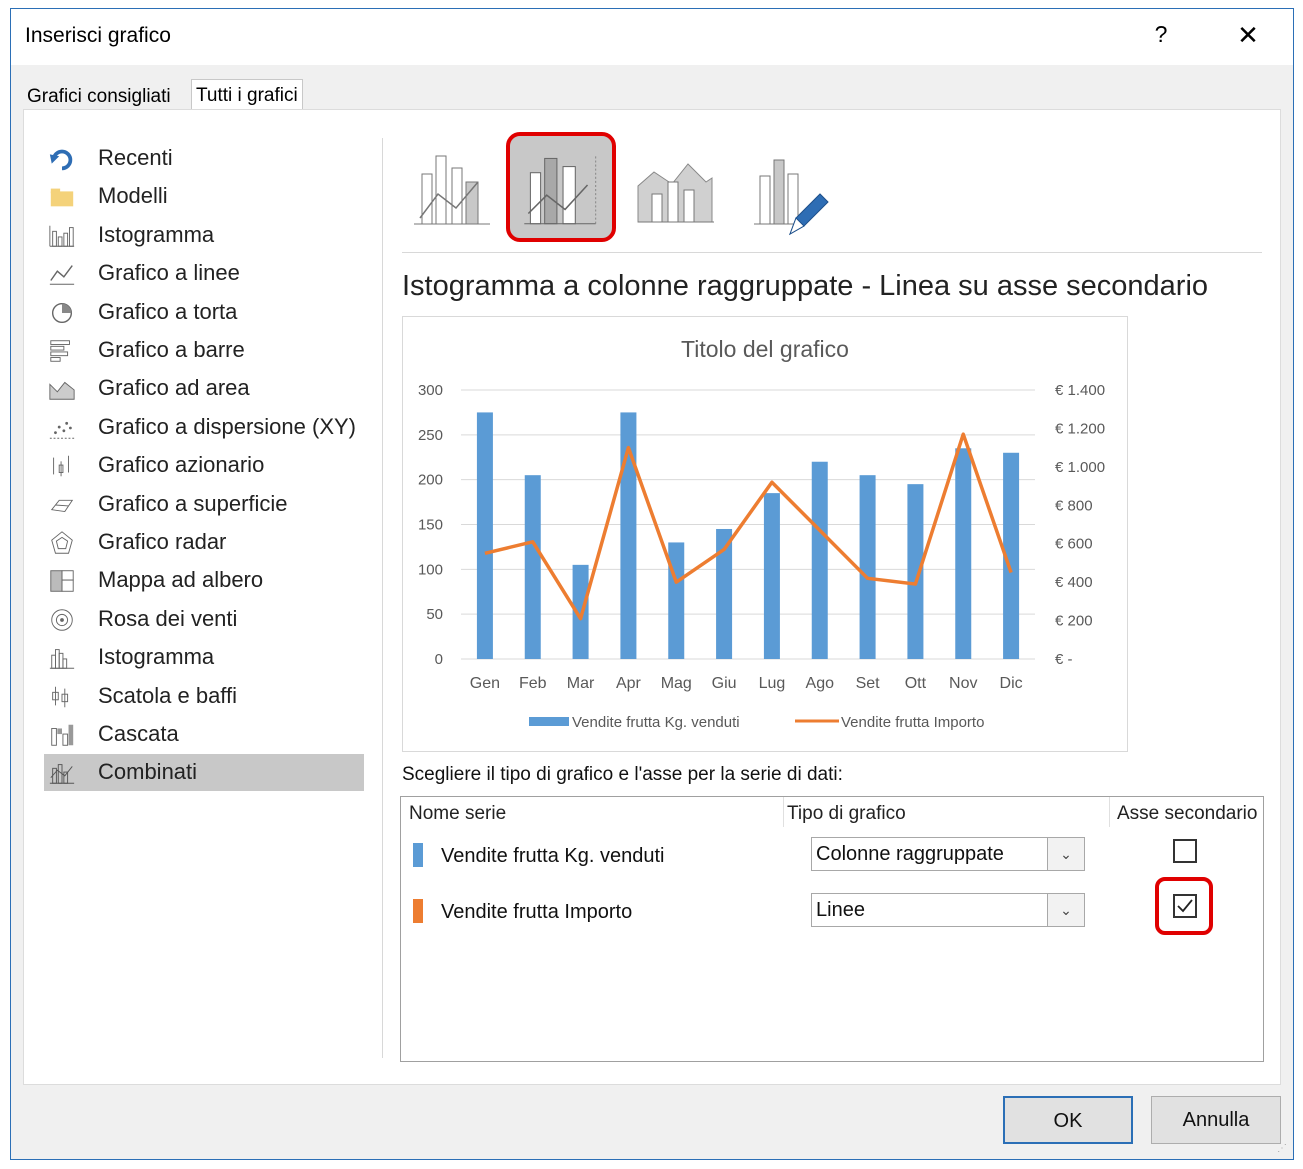  I want to click on x-tick-label: Mag, so click(676, 683).